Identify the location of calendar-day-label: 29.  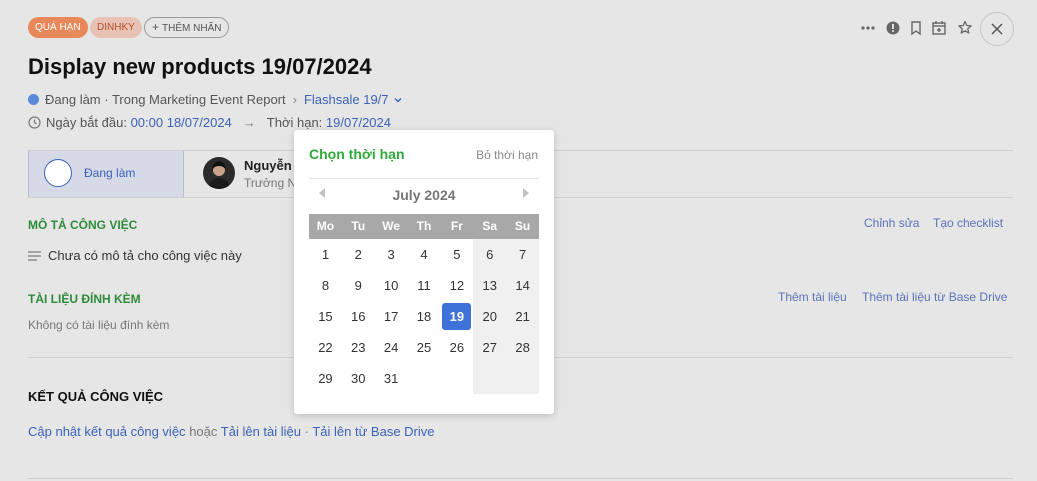
(325, 378).